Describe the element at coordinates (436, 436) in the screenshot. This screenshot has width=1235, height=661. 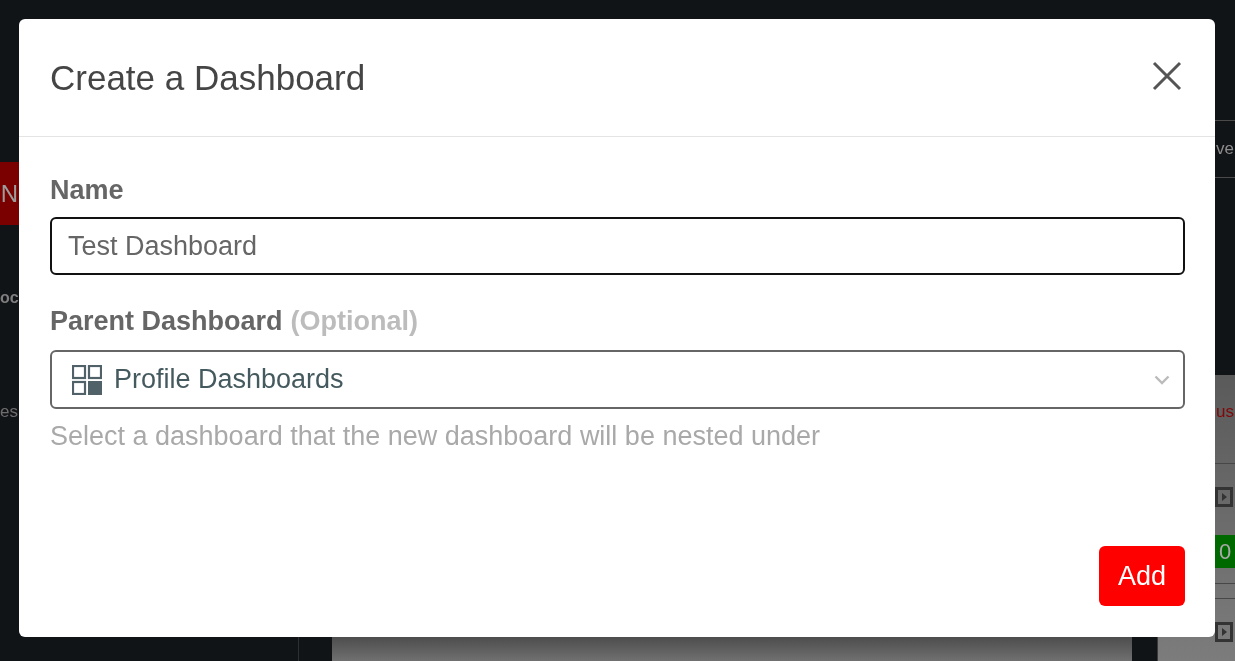
I see `help-text: Select a dashboard that the new dashboard will be nested under` at that location.